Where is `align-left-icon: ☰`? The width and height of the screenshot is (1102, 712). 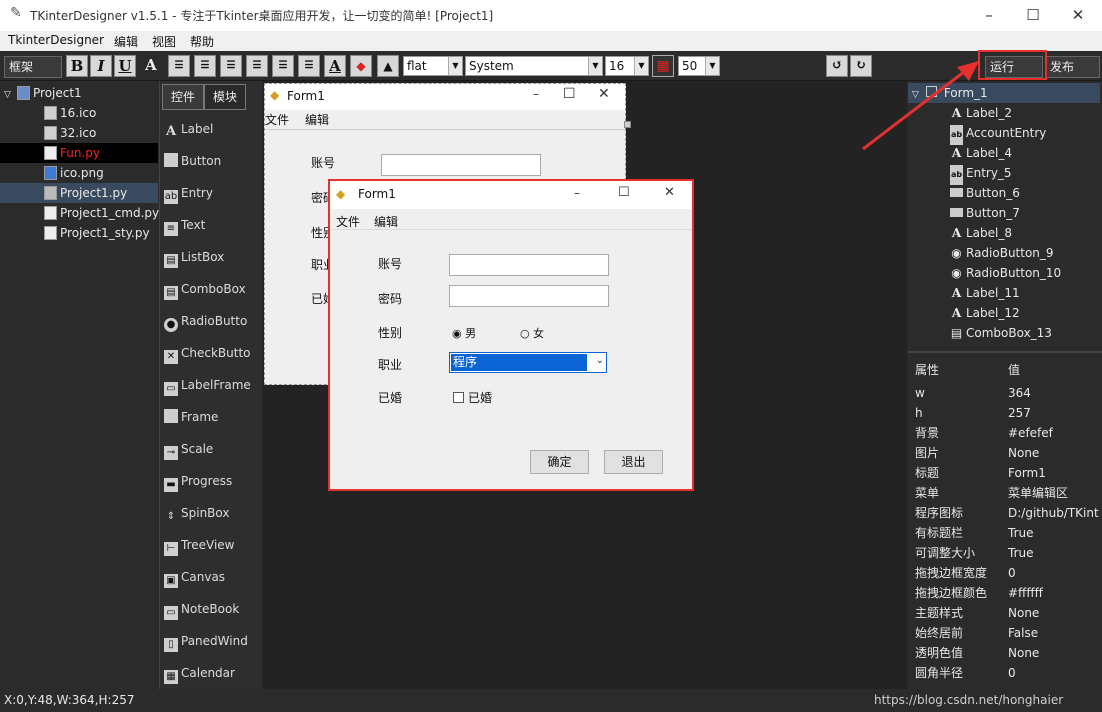
align-left-icon: ☰ is located at coordinates (179, 66).